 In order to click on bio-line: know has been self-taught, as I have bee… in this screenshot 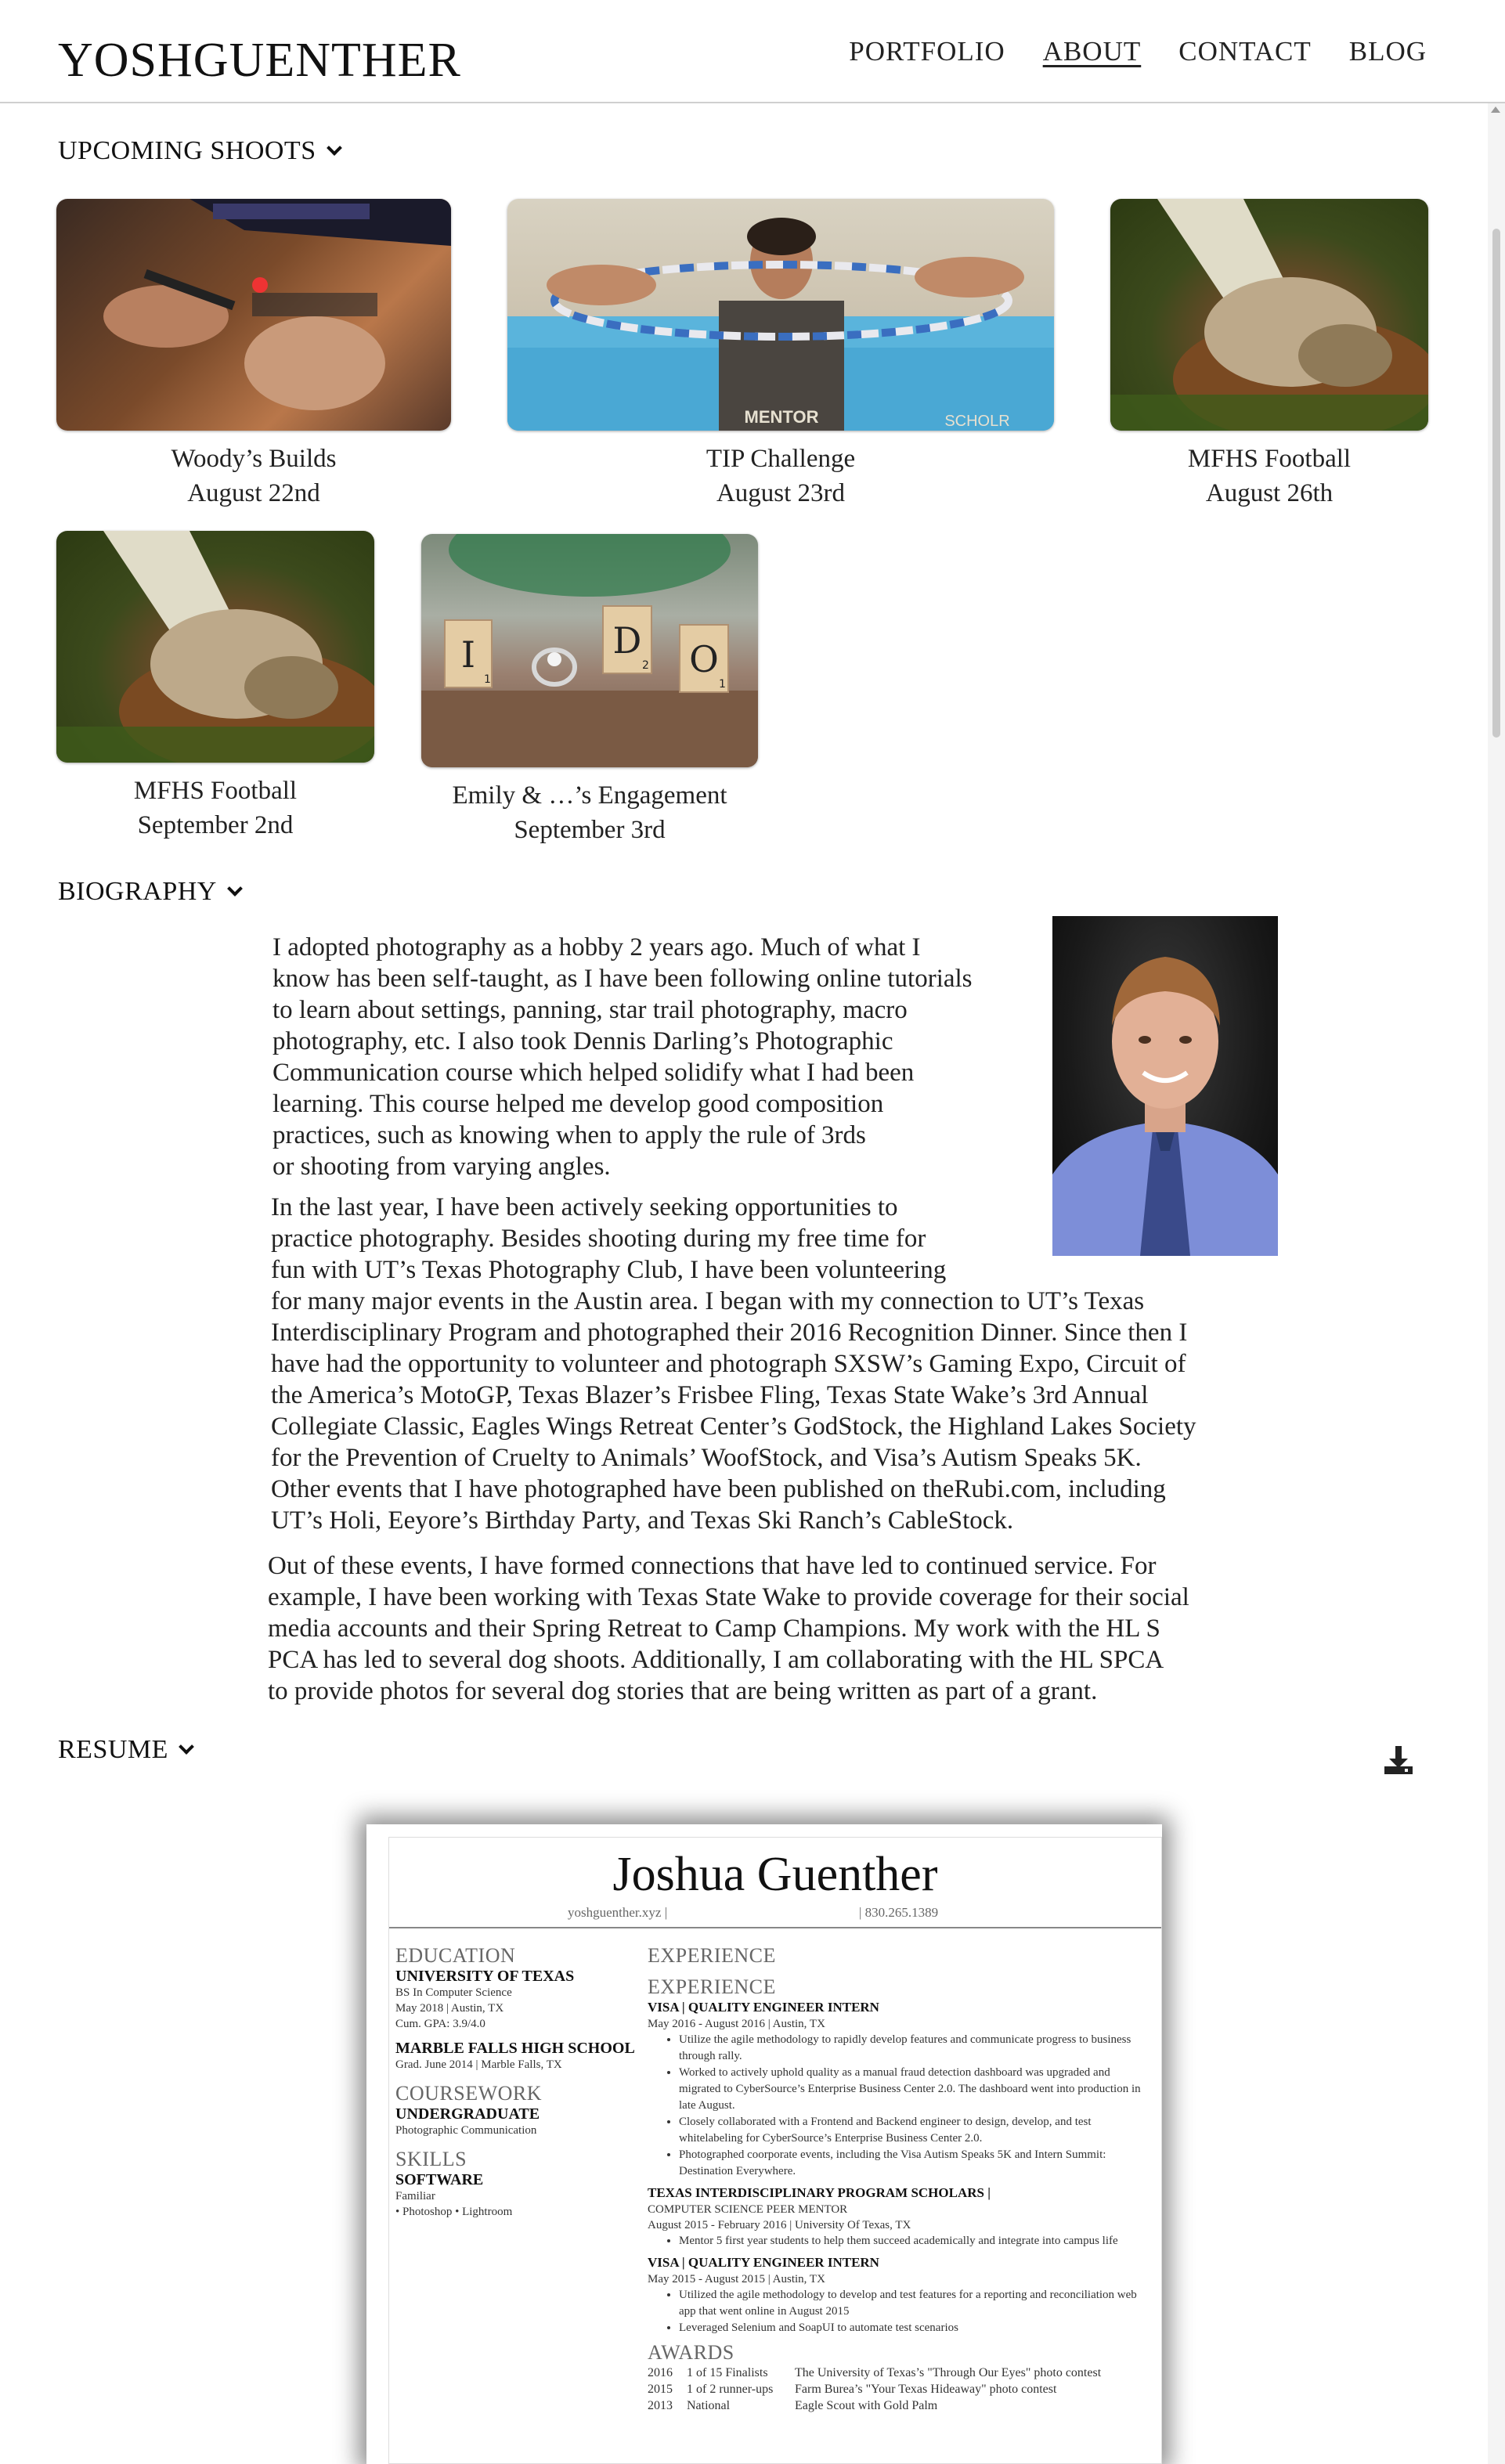, I will do `click(623, 979)`.